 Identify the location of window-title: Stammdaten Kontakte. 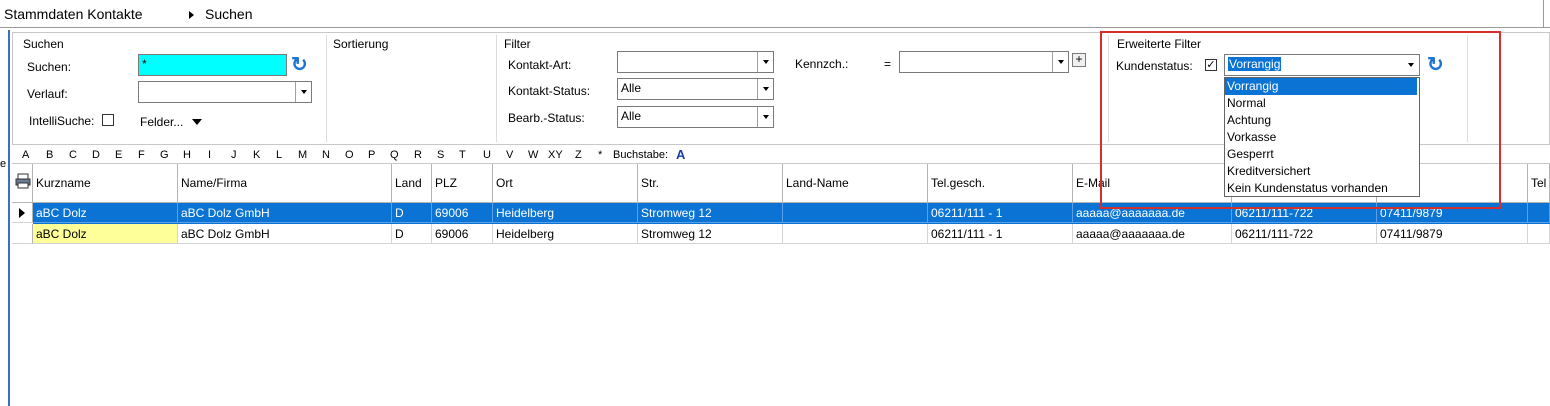
(73, 14).